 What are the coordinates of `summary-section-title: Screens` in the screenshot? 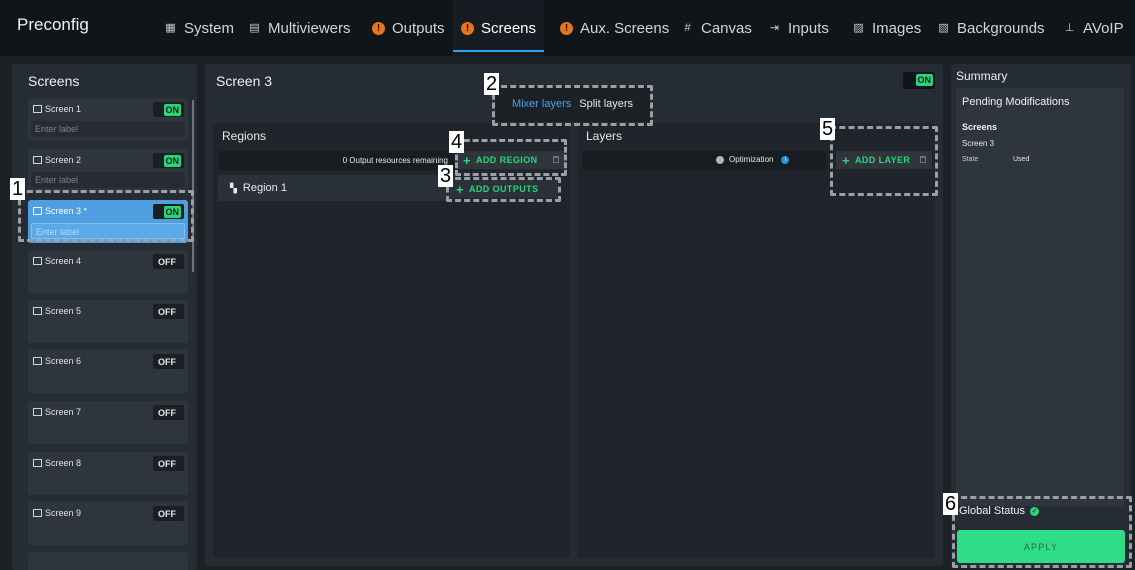 It's located at (980, 127).